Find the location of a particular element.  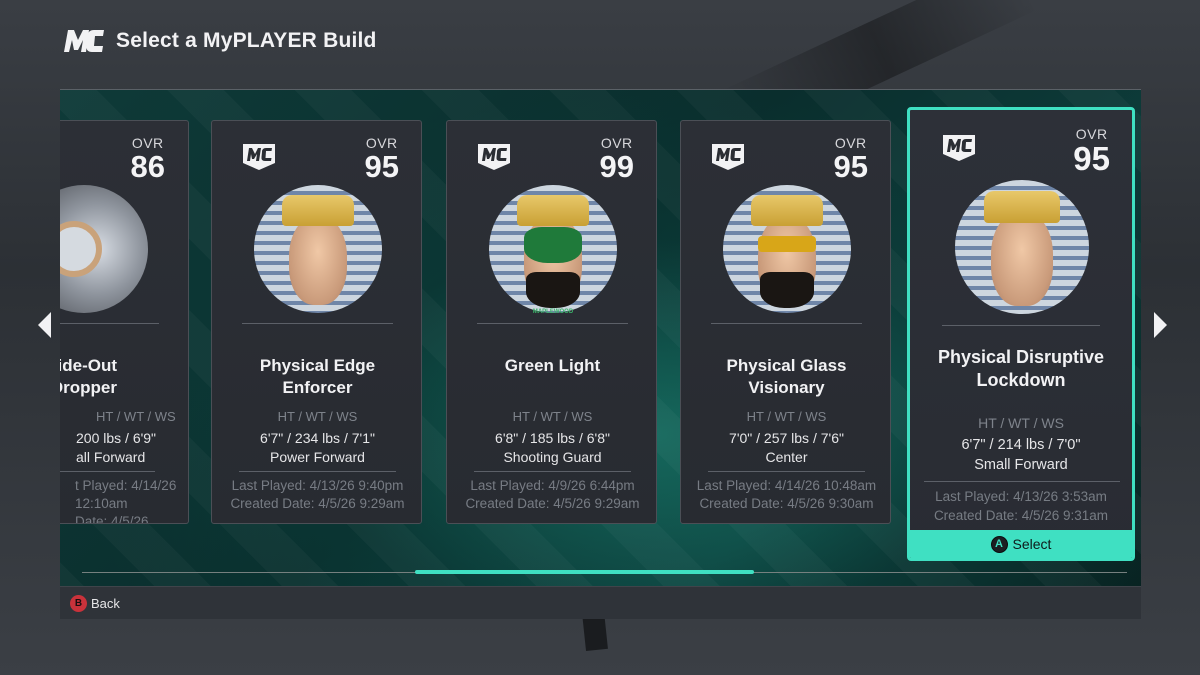

back-label: Back is located at coordinates (105, 603).